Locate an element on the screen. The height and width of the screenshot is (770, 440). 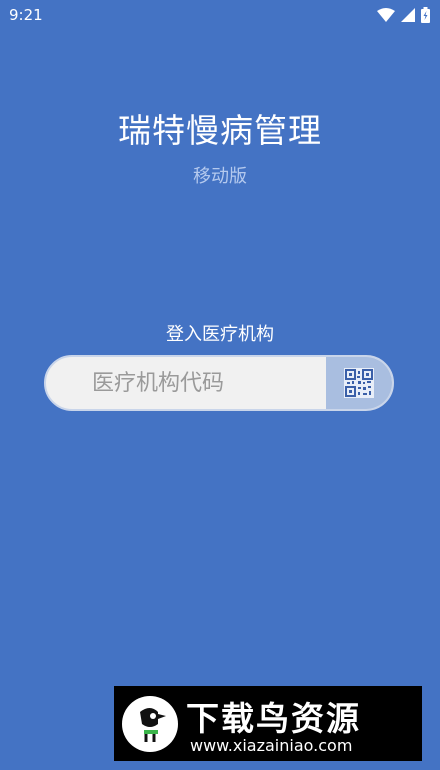
battery-icon is located at coordinates (425, 15).